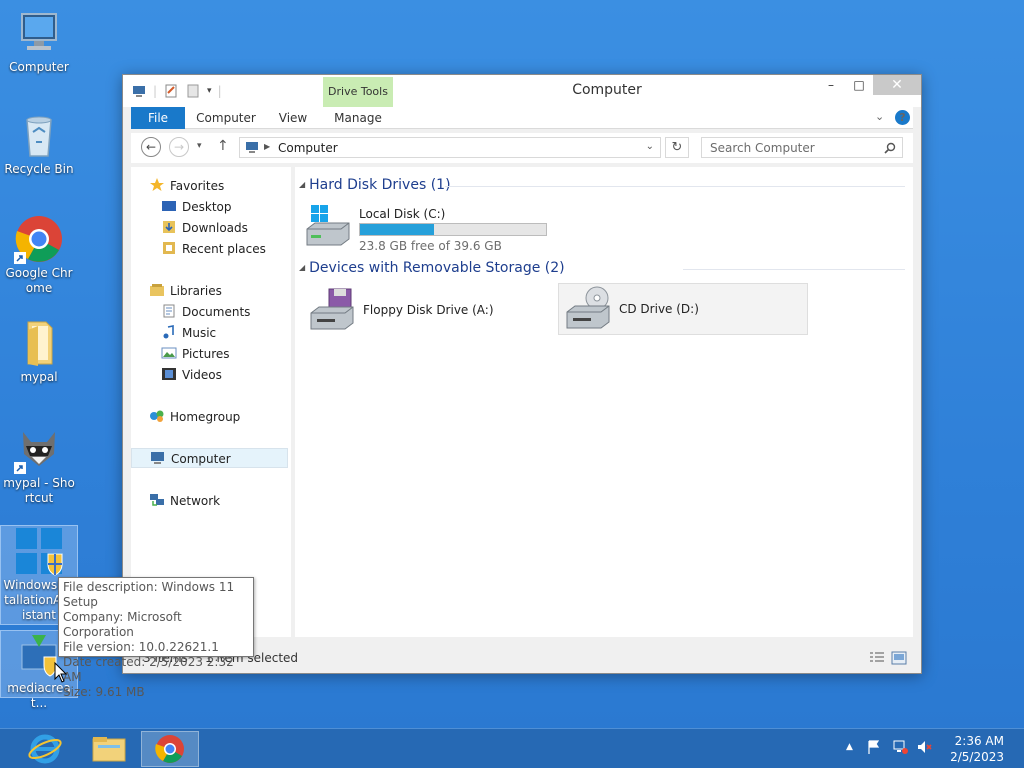 The image size is (1024, 768). I want to click on tooltip-line: File description: Windows 11 Setup, so click(149, 594).